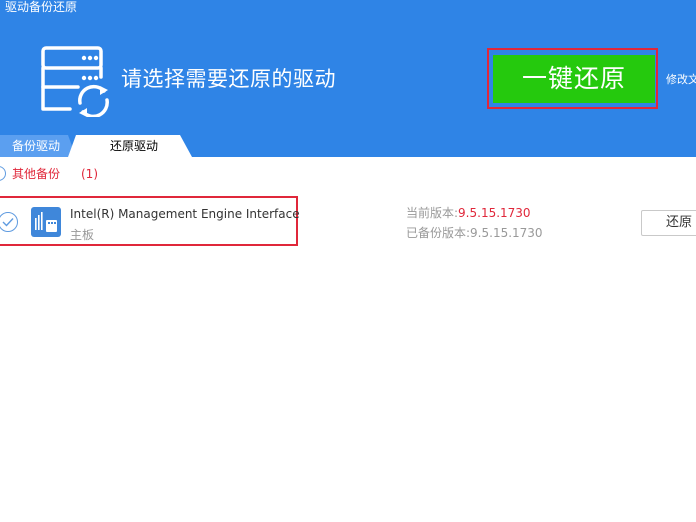 This screenshot has width=696, height=522. What do you see at coordinates (38, 146) in the screenshot?
I see `tab-backup-drivers: 备份驱动` at bounding box center [38, 146].